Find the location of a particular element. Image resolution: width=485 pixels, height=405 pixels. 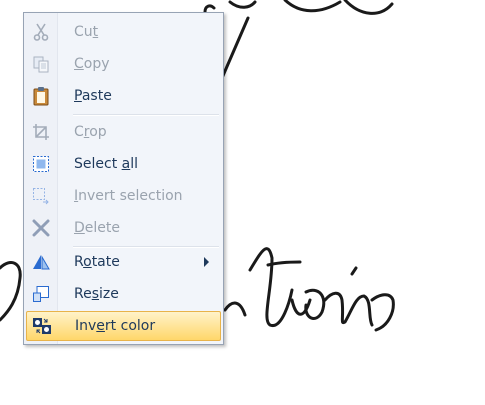

copy-icon is located at coordinates (41, 64).